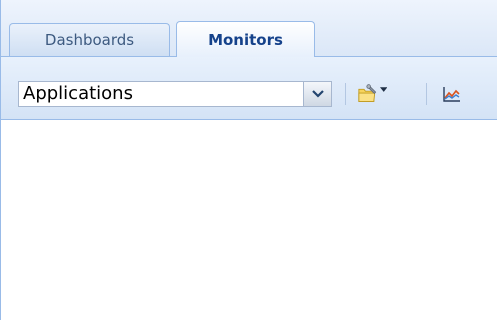 This screenshot has height=320, width=497. I want to click on folder-settings-icon, so click(367, 93).